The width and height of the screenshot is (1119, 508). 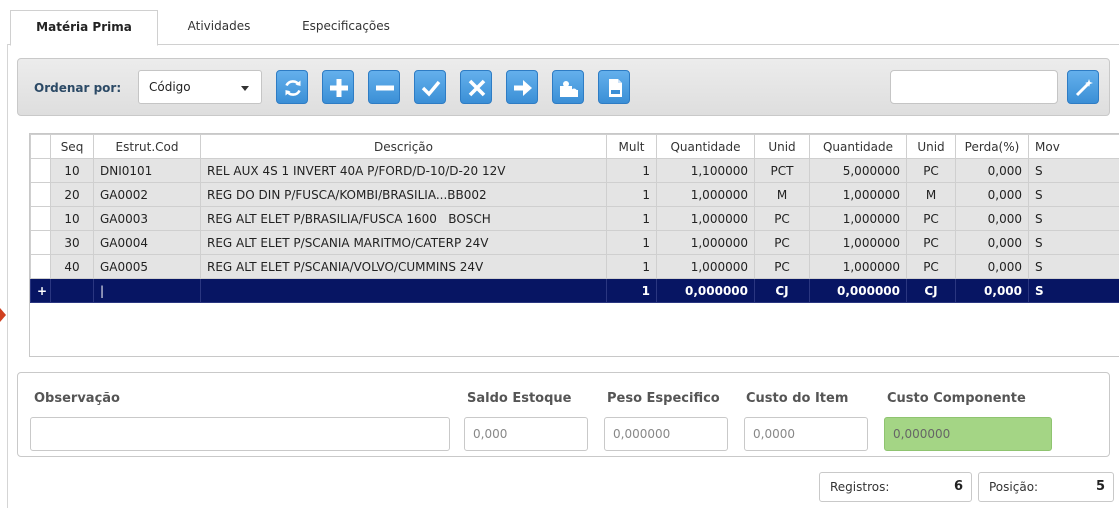 I want to click on cell-qtd1: 0,000000, so click(x=705, y=290).